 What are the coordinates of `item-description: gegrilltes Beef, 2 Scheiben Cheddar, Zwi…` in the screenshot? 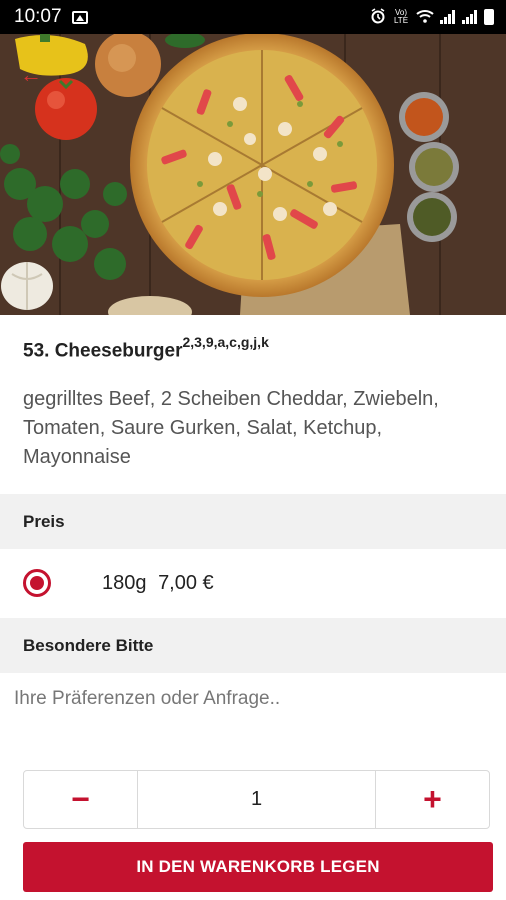 It's located at (231, 428).